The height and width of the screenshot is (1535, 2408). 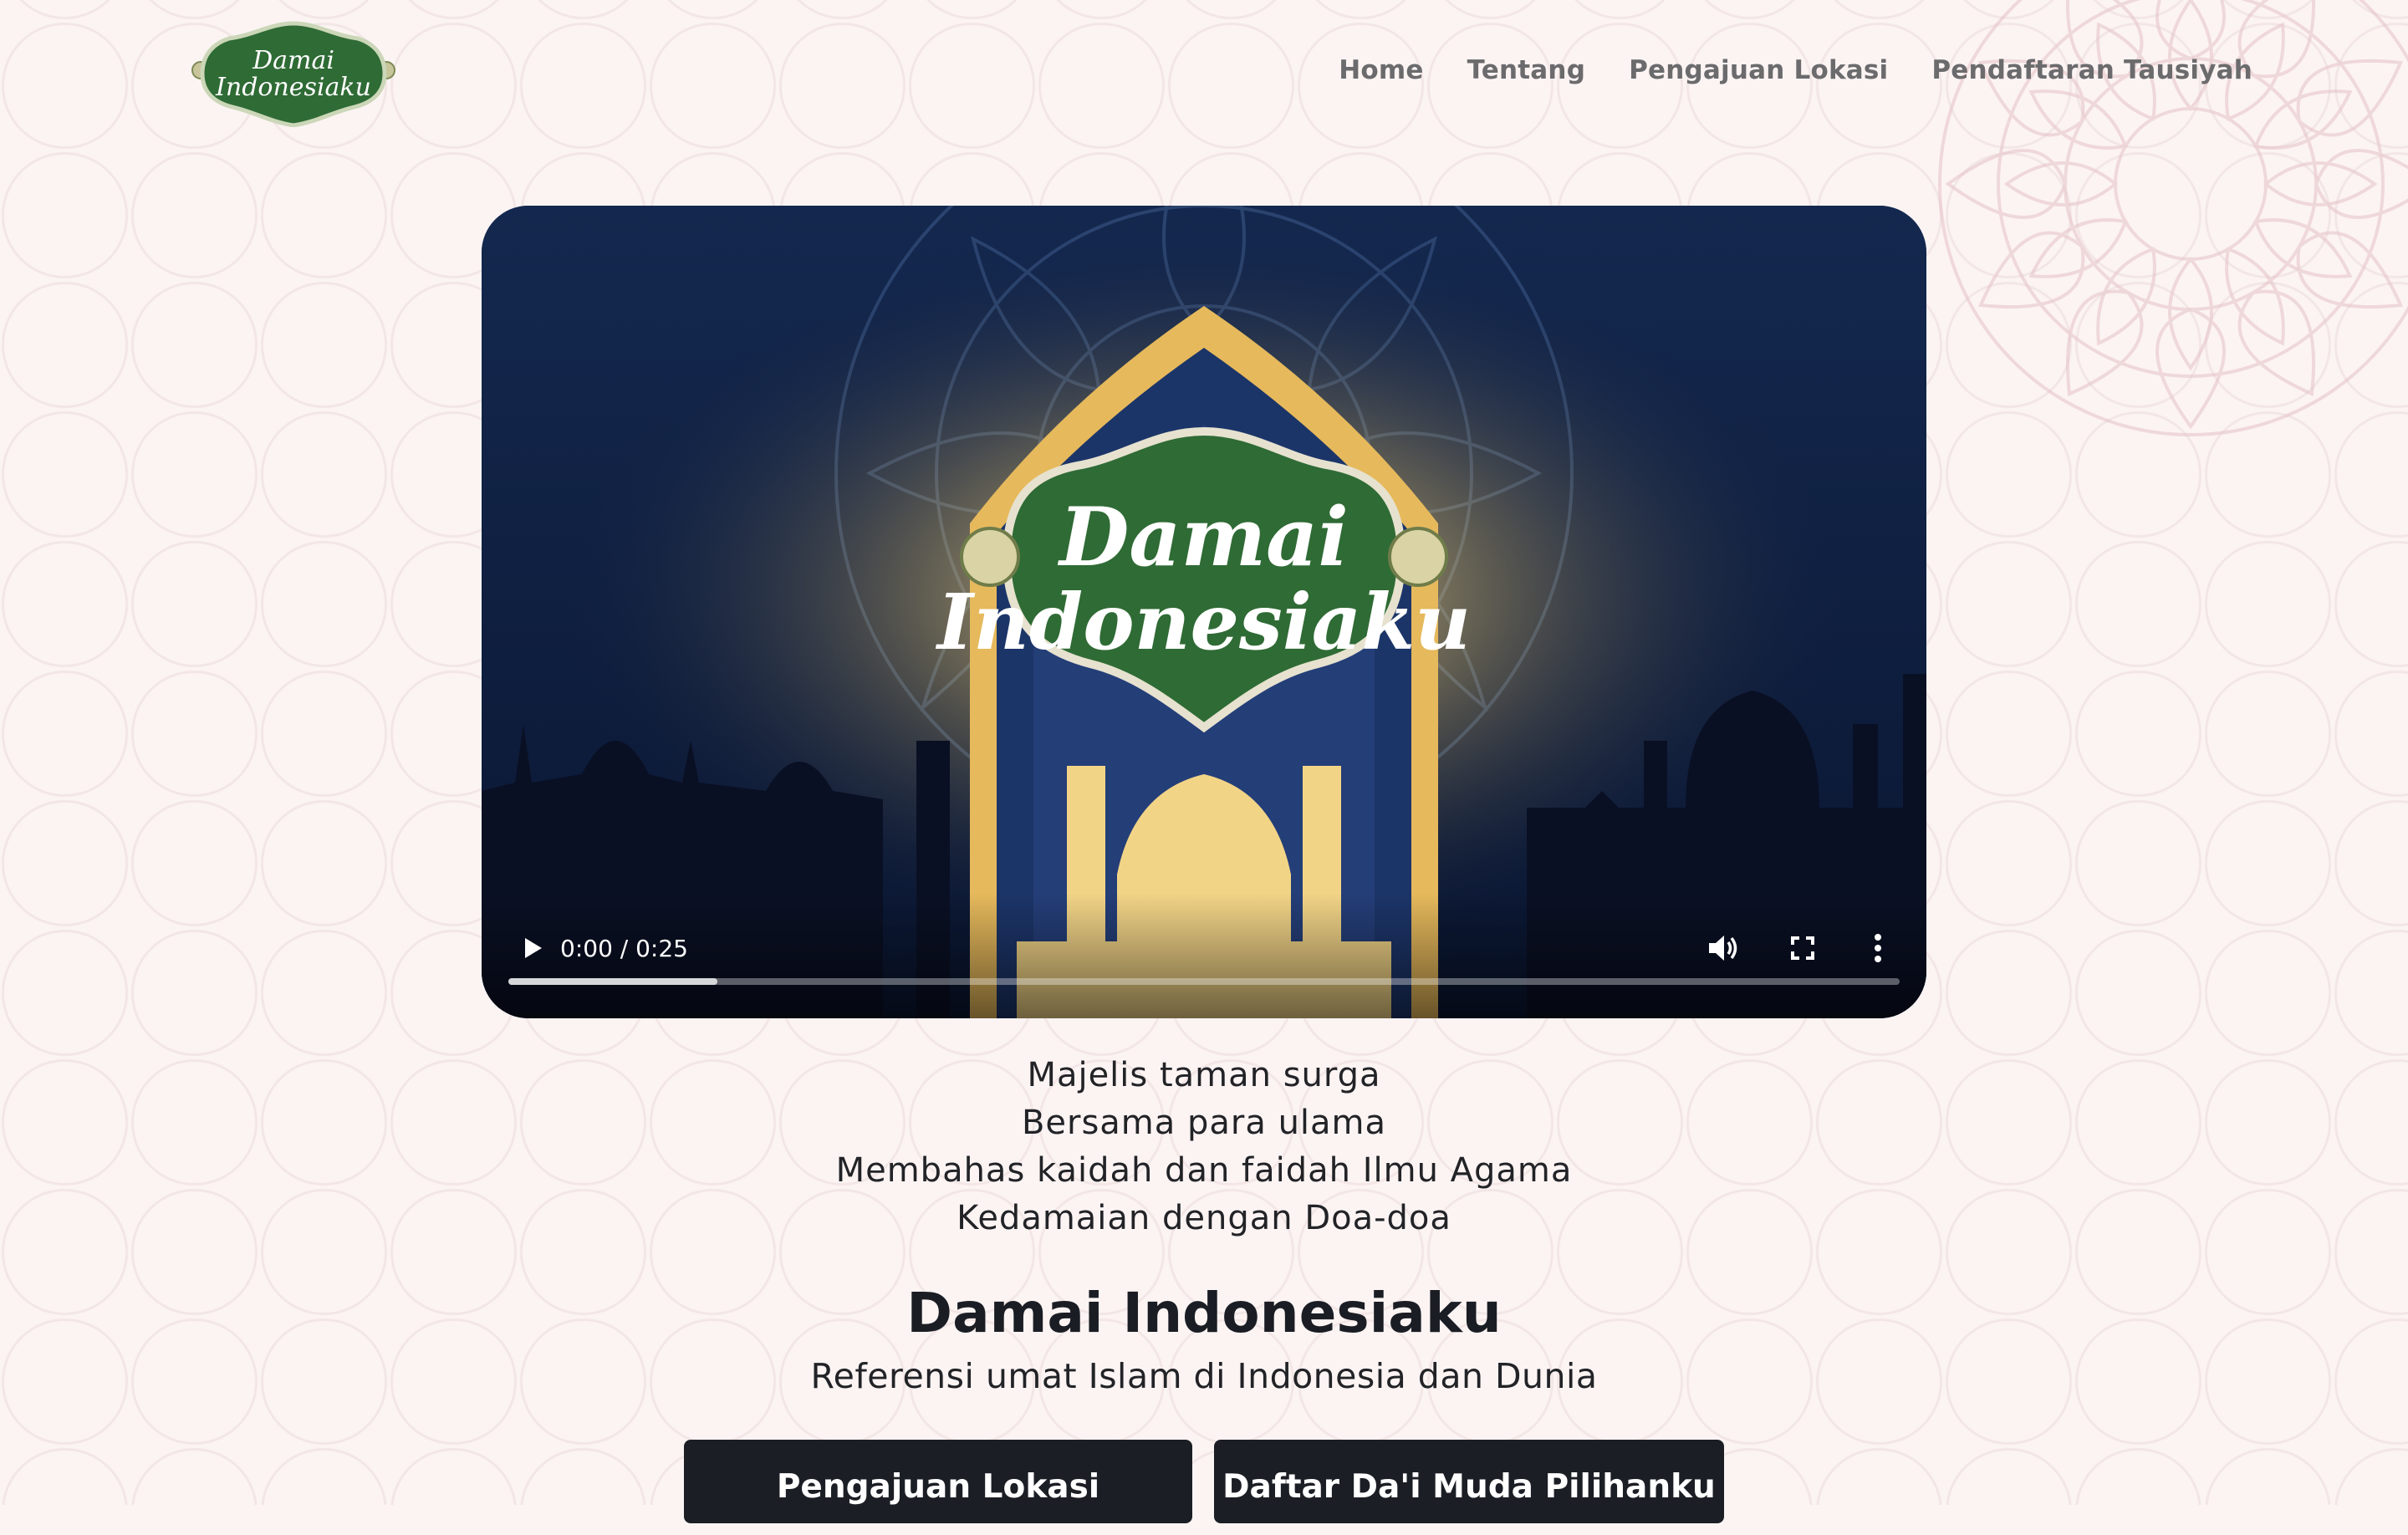 I want to click on video-progress-bar, so click(x=1204, y=981).